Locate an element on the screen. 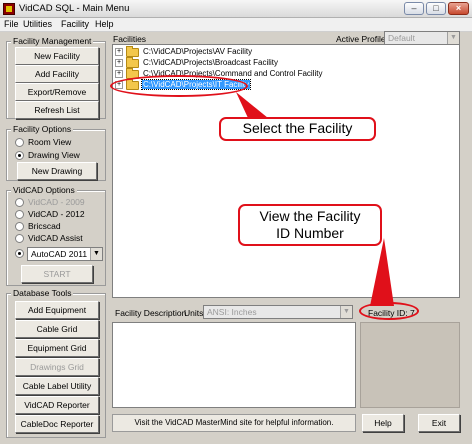  facility-id-highlight-oval is located at coordinates (389, 311).